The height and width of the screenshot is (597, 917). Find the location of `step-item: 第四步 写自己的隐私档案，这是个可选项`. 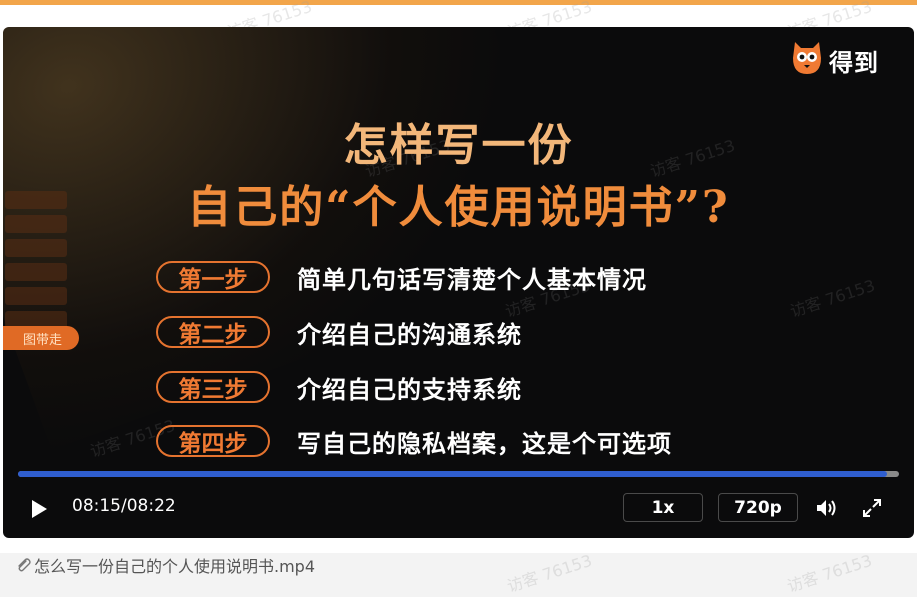

step-item: 第四步 写自己的隐私档案，这是个可选项 is located at coordinates (414, 441).